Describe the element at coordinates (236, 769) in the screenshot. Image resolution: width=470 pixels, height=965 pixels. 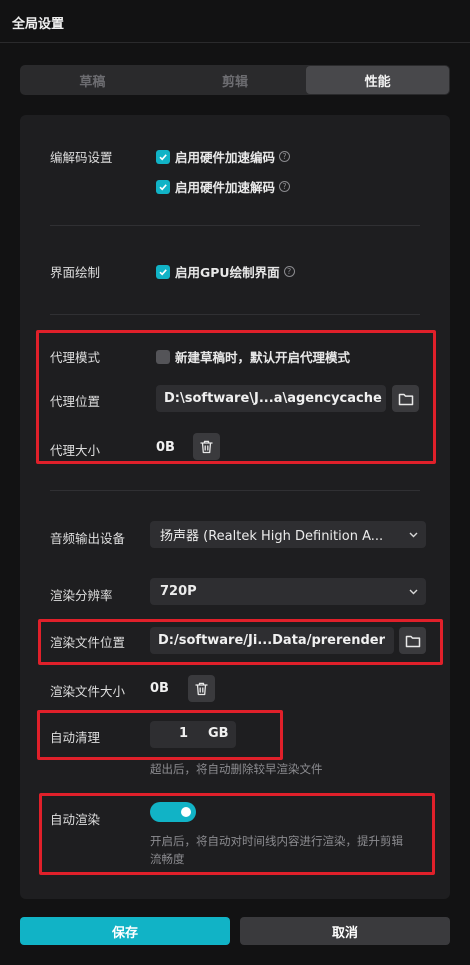
I see `auto-clean-hint: 超出后，将自动删除较早渲染文件` at that location.